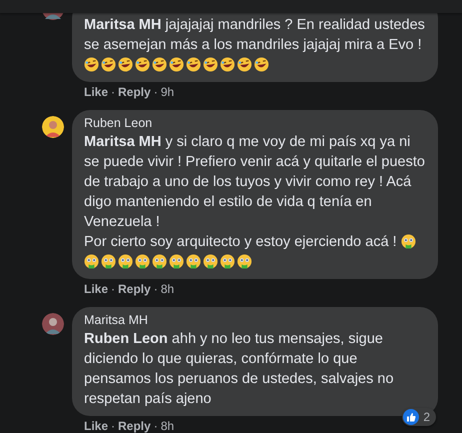  Describe the element at coordinates (256, 123) in the screenshot. I see `comment-author: Ruben Leon` at that location.